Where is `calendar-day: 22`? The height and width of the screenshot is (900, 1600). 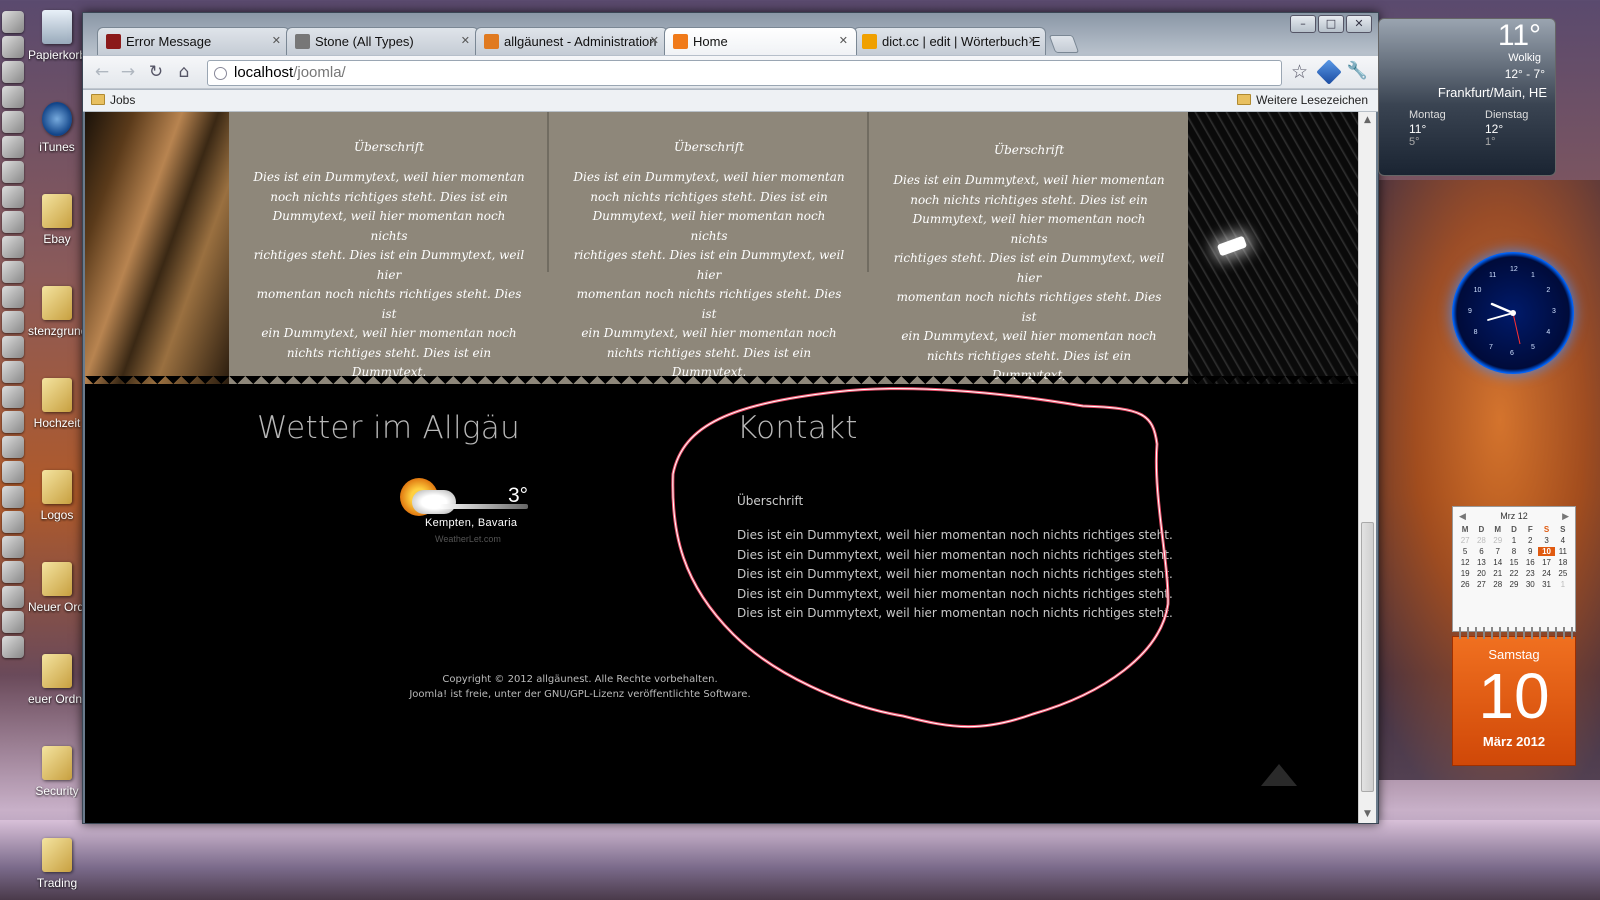
calendar-day: 22 is located at coordinates (1514, 573).